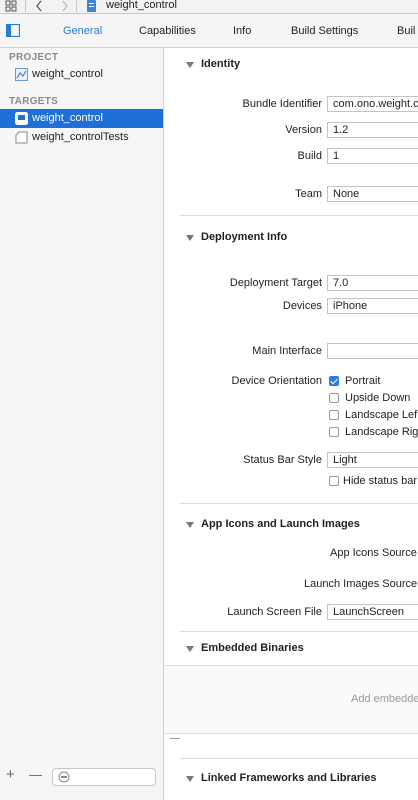 The height and width of the screenshot is (800, 418). I want to click on app-icons-source-text: App Icons Source, so click(373, 553).